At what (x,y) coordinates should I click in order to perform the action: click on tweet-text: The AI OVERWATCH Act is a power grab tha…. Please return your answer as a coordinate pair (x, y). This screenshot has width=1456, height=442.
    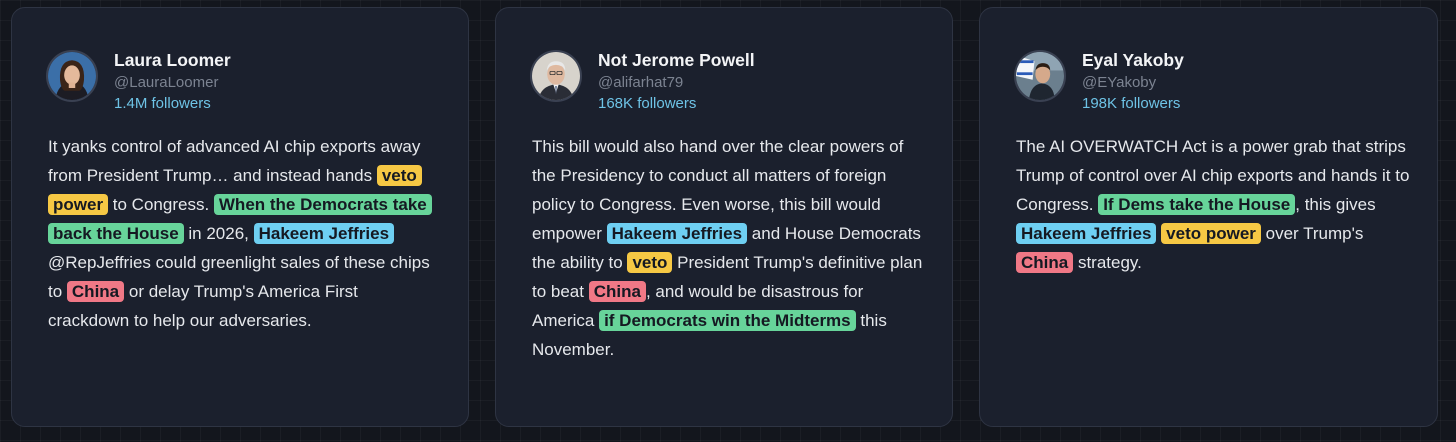
    Looking at the image, I should click on (1213, 204).